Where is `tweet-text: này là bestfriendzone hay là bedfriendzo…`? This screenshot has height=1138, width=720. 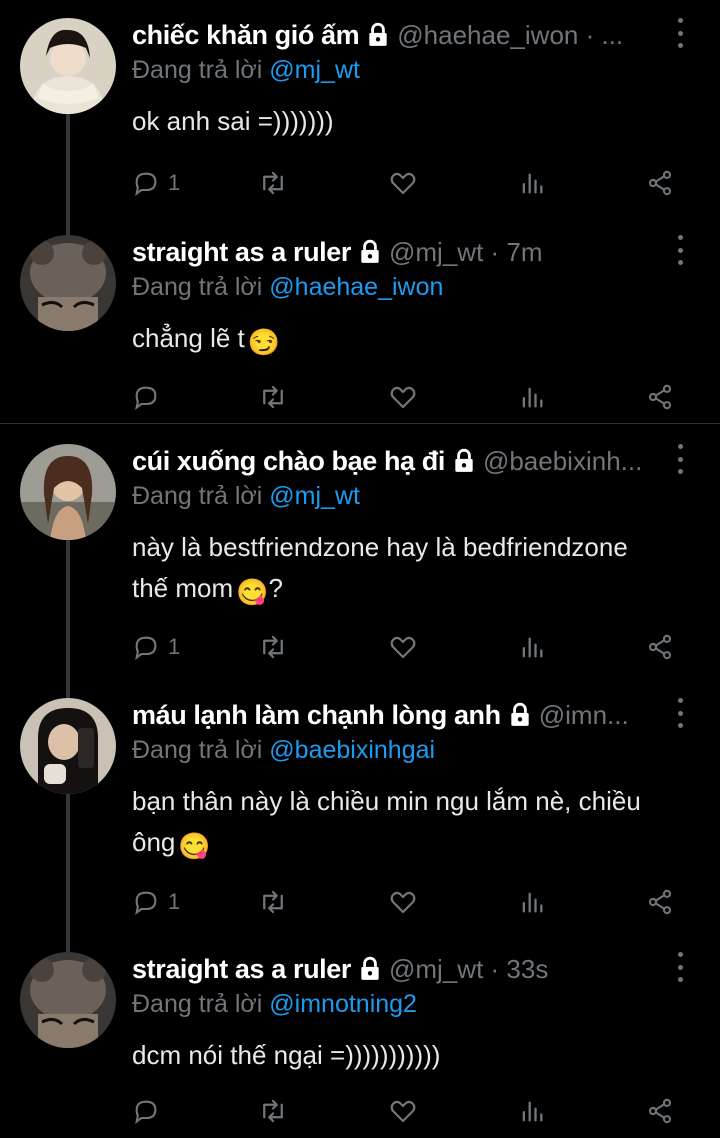
tweet-text: này là bestfriendzone hay là bedfriendzo… is located at coordinates (426, 570).